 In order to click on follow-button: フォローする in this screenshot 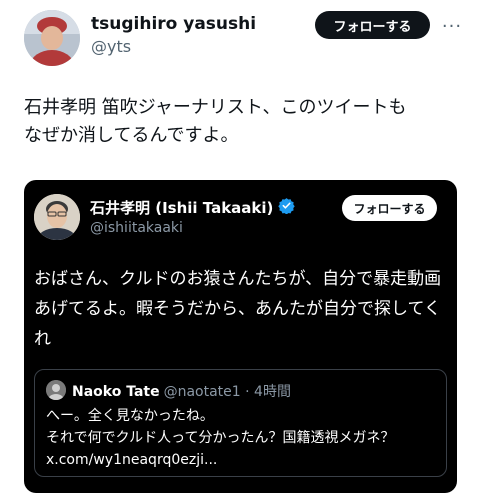, I will do `click(372, 25)`.